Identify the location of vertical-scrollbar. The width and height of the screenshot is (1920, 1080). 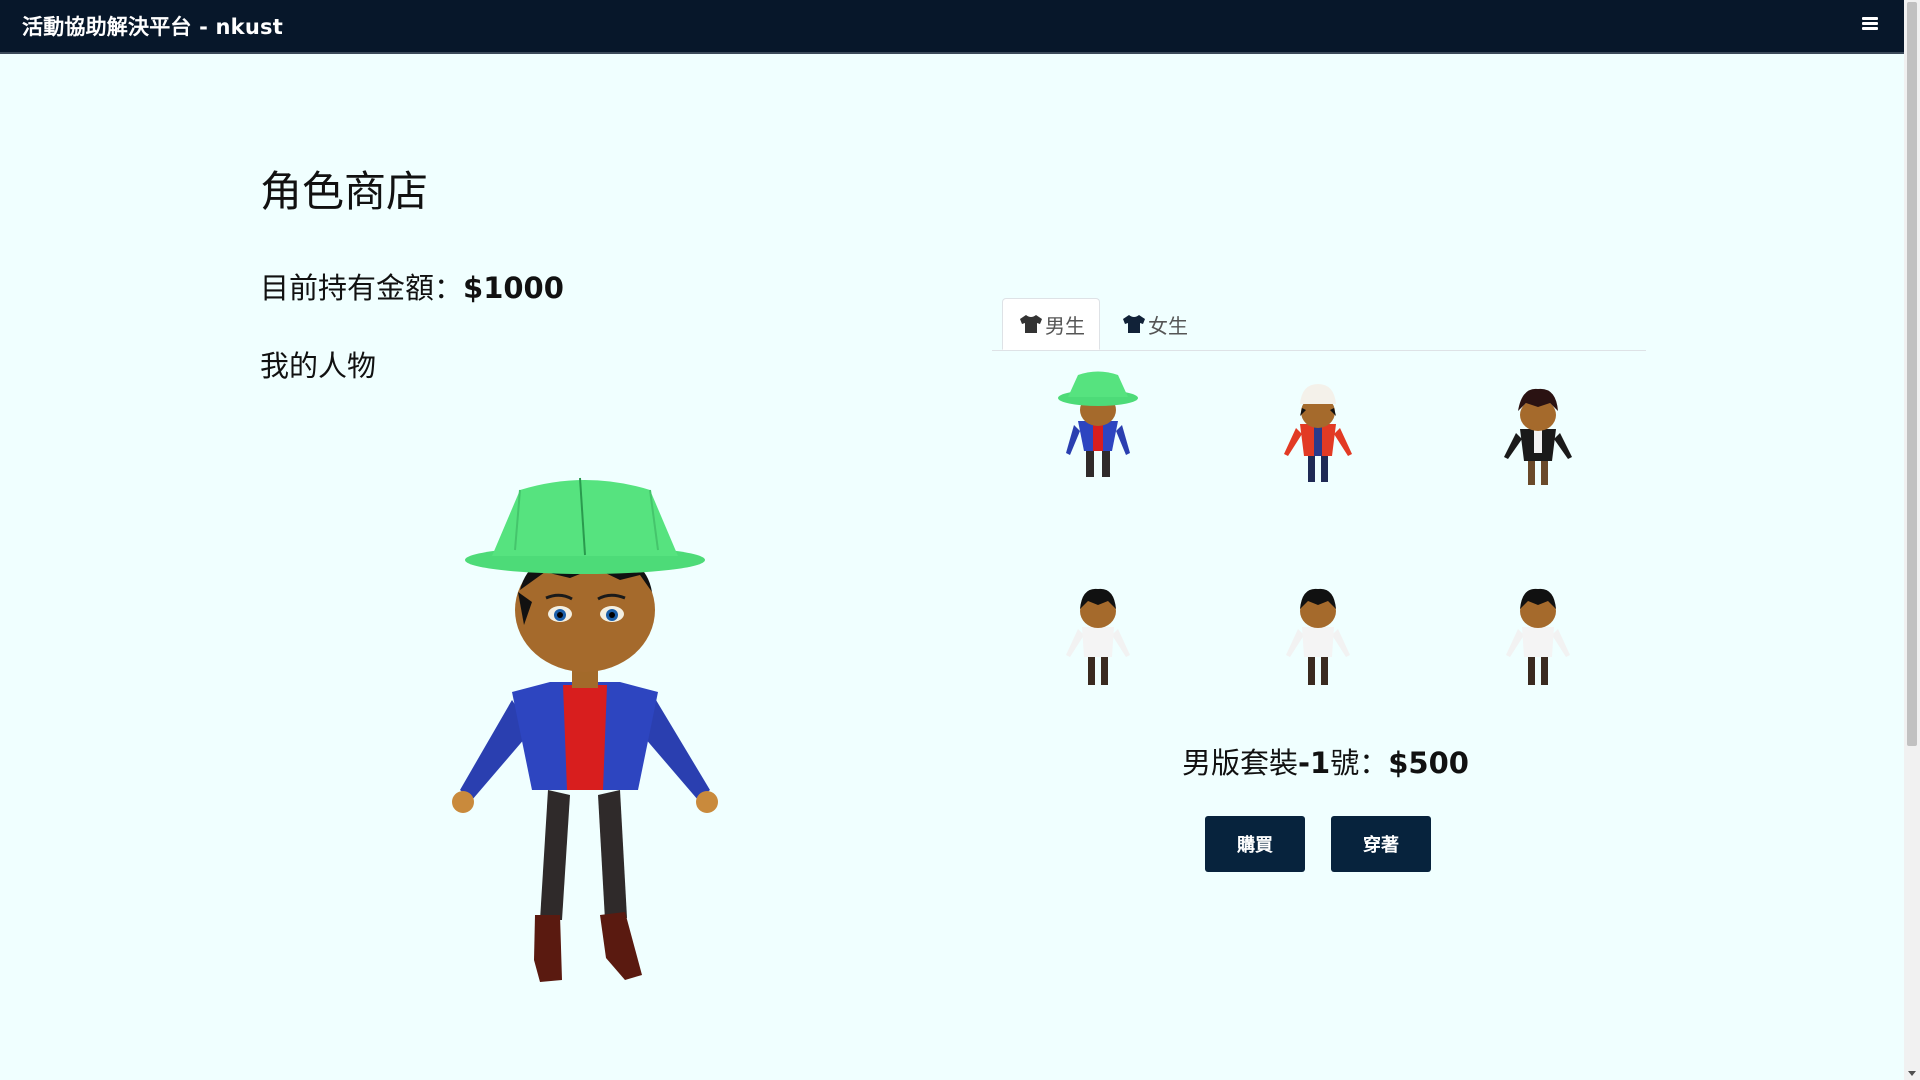
(1912, 540).